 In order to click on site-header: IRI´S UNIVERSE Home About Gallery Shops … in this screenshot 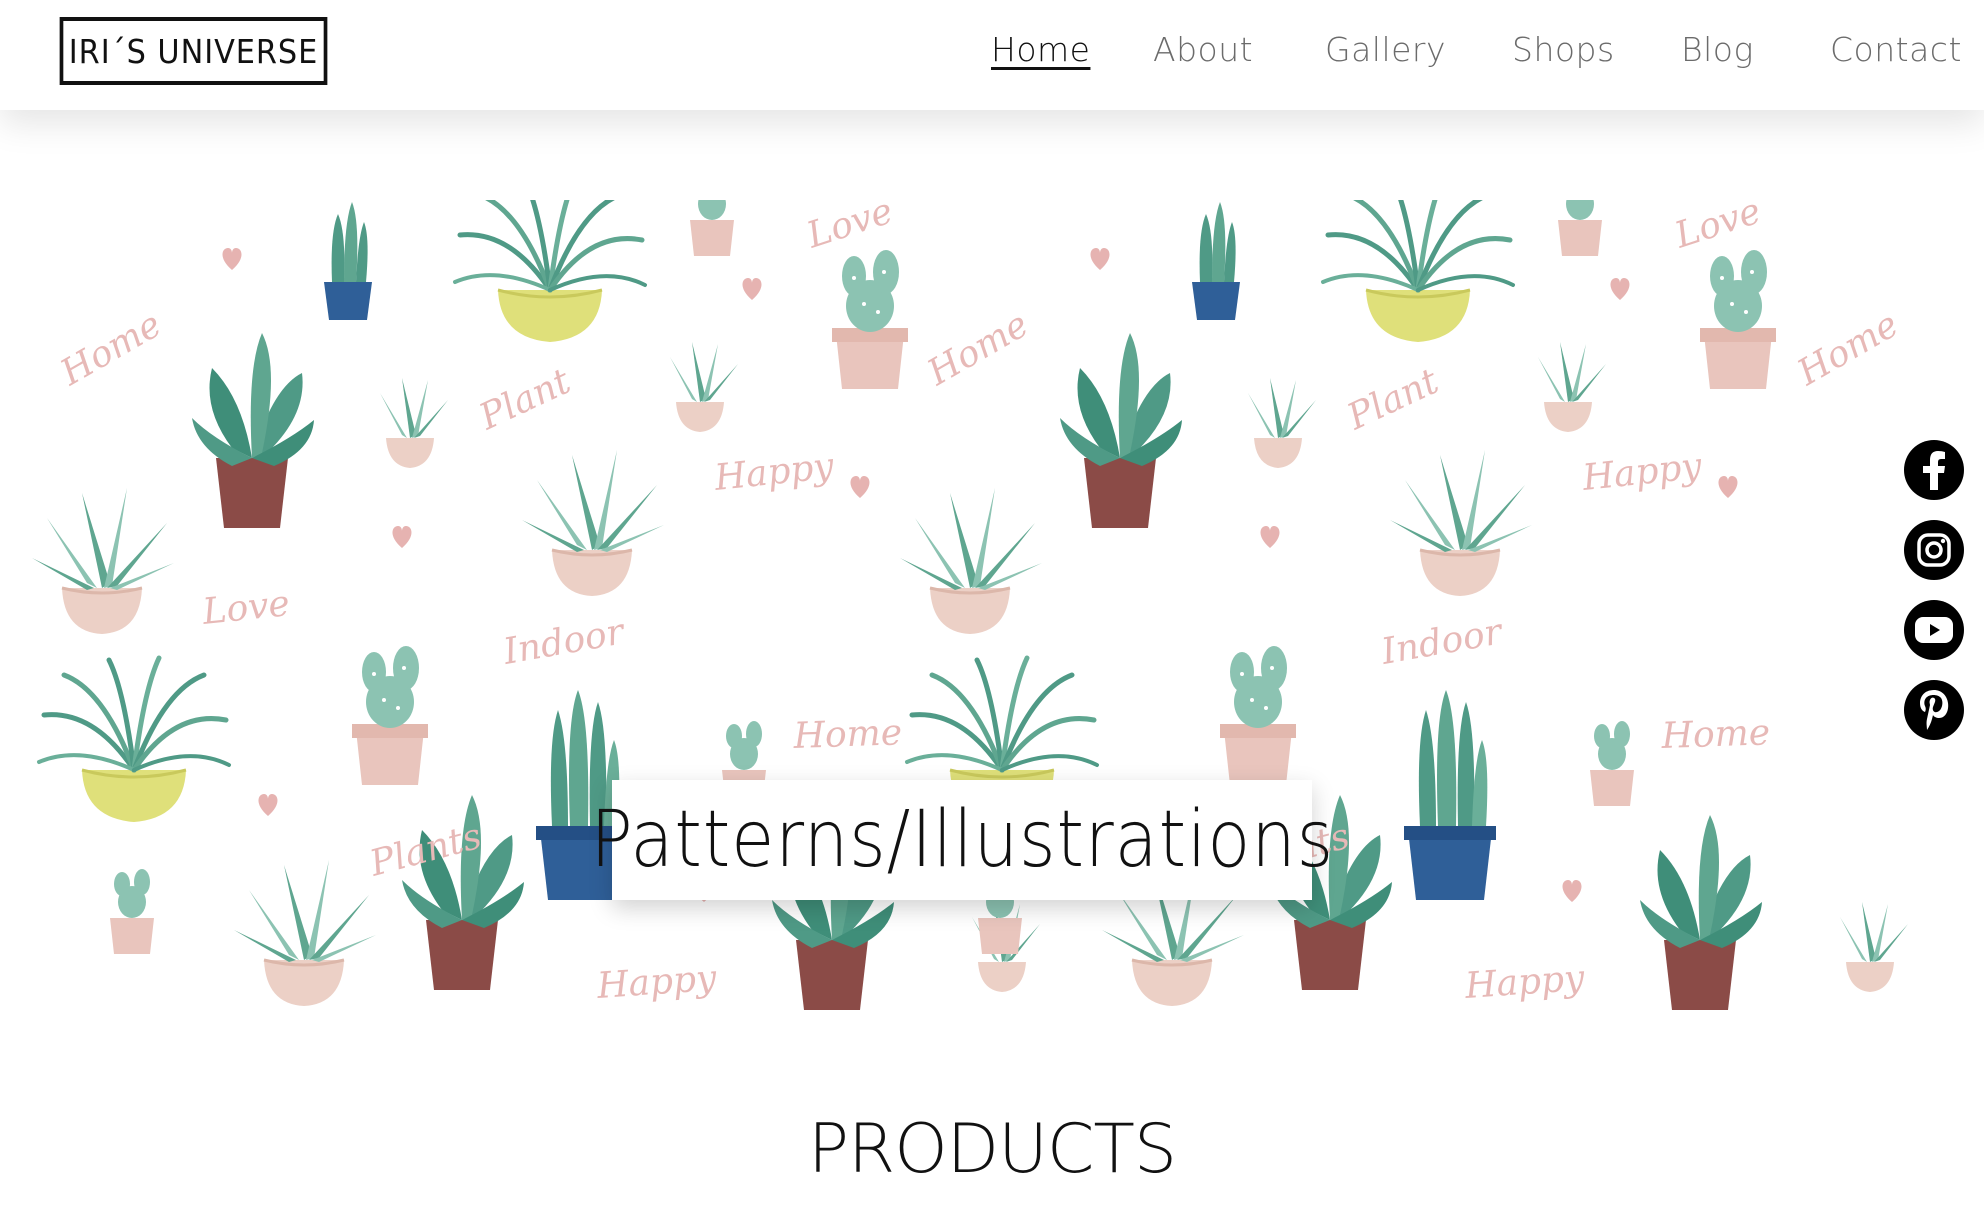, I will do `click(992, 55)`.